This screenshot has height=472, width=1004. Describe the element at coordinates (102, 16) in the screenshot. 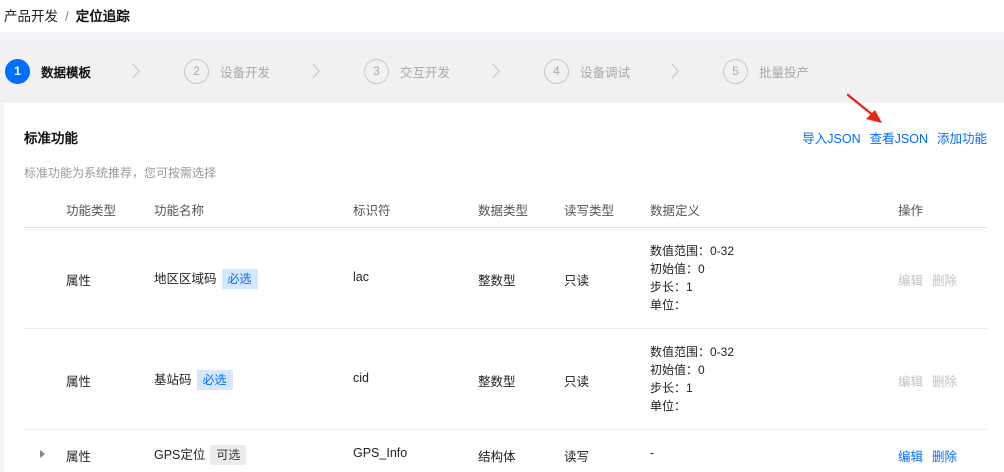

I see `breadcrumb-current: 定位追踪` at that location.